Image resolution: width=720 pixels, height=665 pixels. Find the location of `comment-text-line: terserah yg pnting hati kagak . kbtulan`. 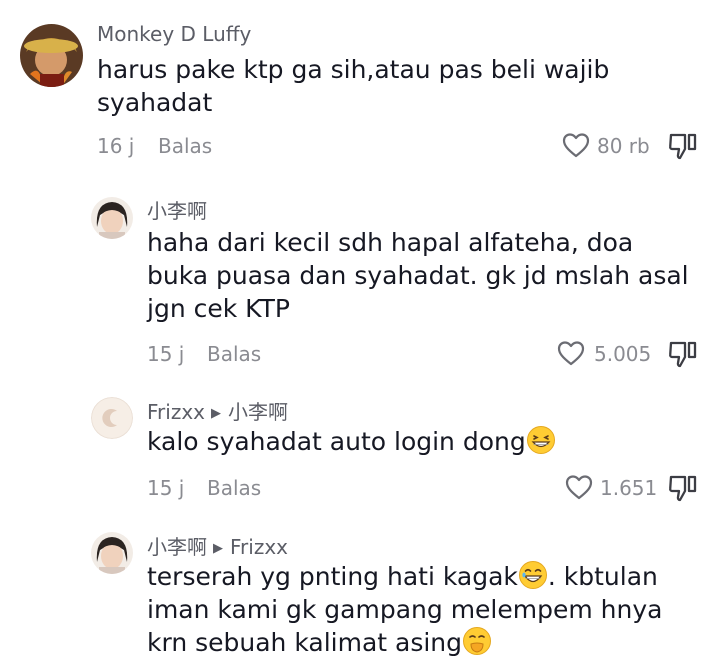

comment-text-line: terserah yg pnting hati kagak . kbtulan is located at coordinates (429, 576).